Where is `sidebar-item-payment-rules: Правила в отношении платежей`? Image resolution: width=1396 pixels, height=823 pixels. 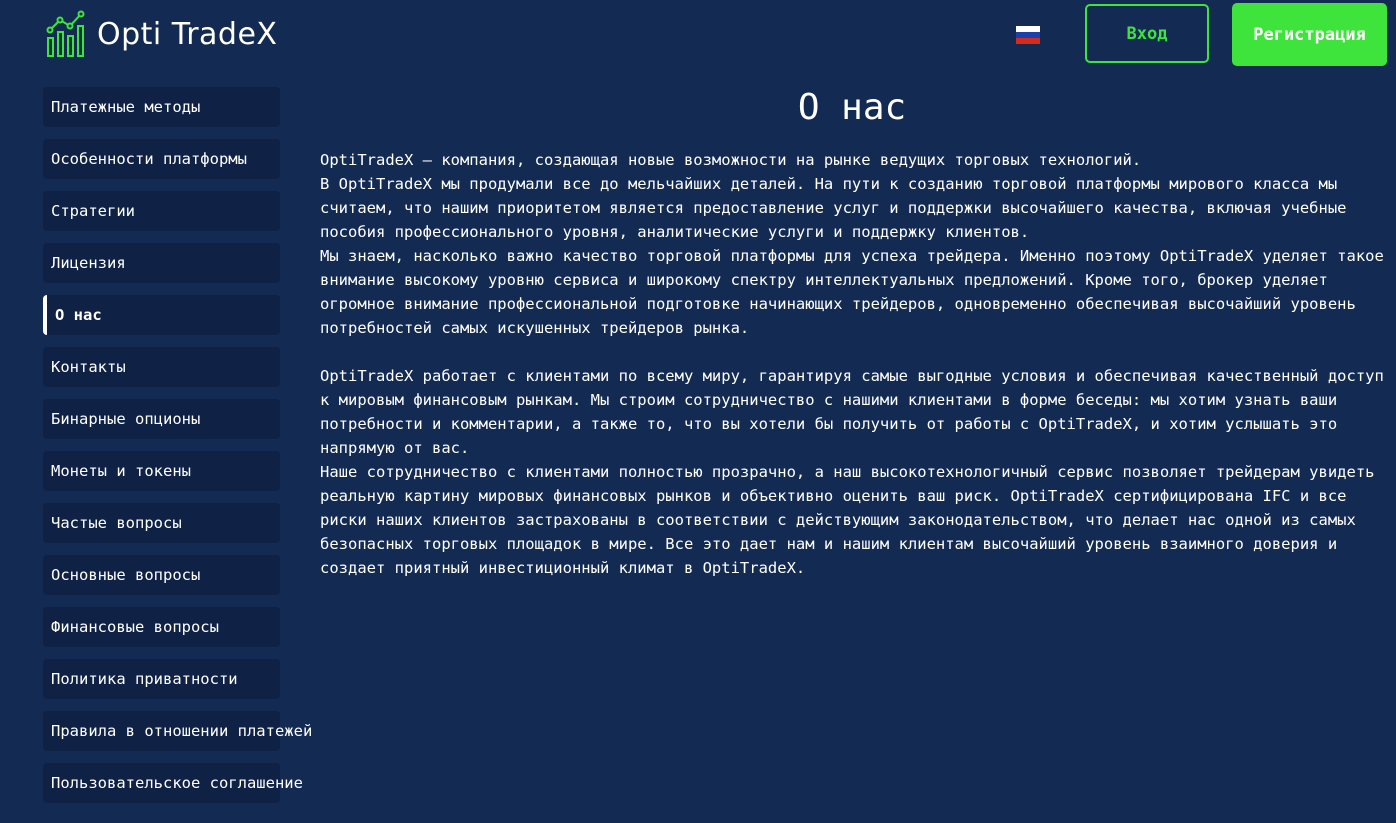 sidebar-item-payment-rules: Правила в отношении платежей is located at coordinates (177, 731).